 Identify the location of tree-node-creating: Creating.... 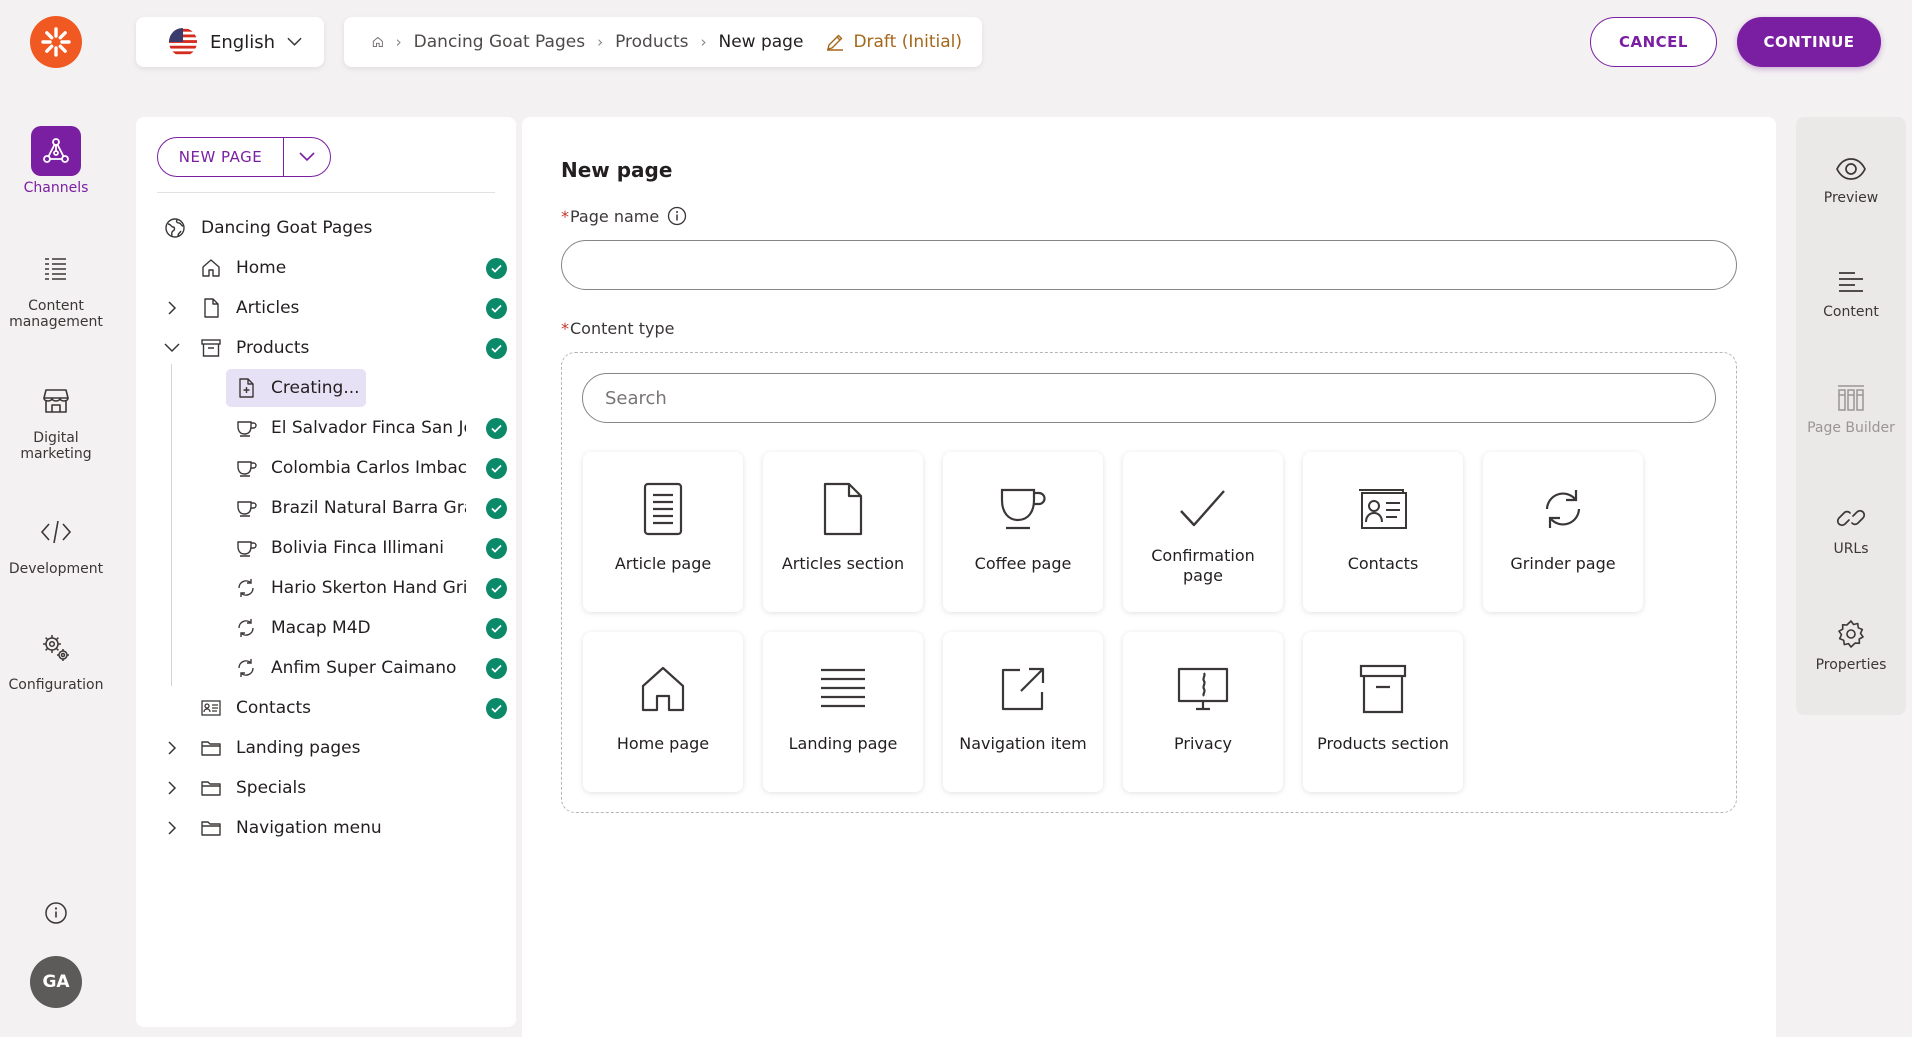
(335, 388).